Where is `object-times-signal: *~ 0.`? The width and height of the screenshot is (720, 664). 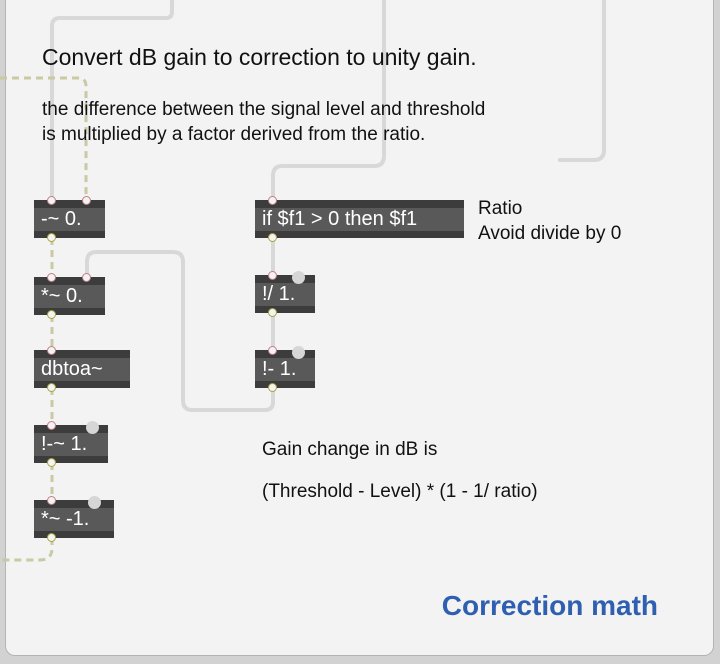 object-times-signal: *~ 0. is located at coordinates (69, 296).